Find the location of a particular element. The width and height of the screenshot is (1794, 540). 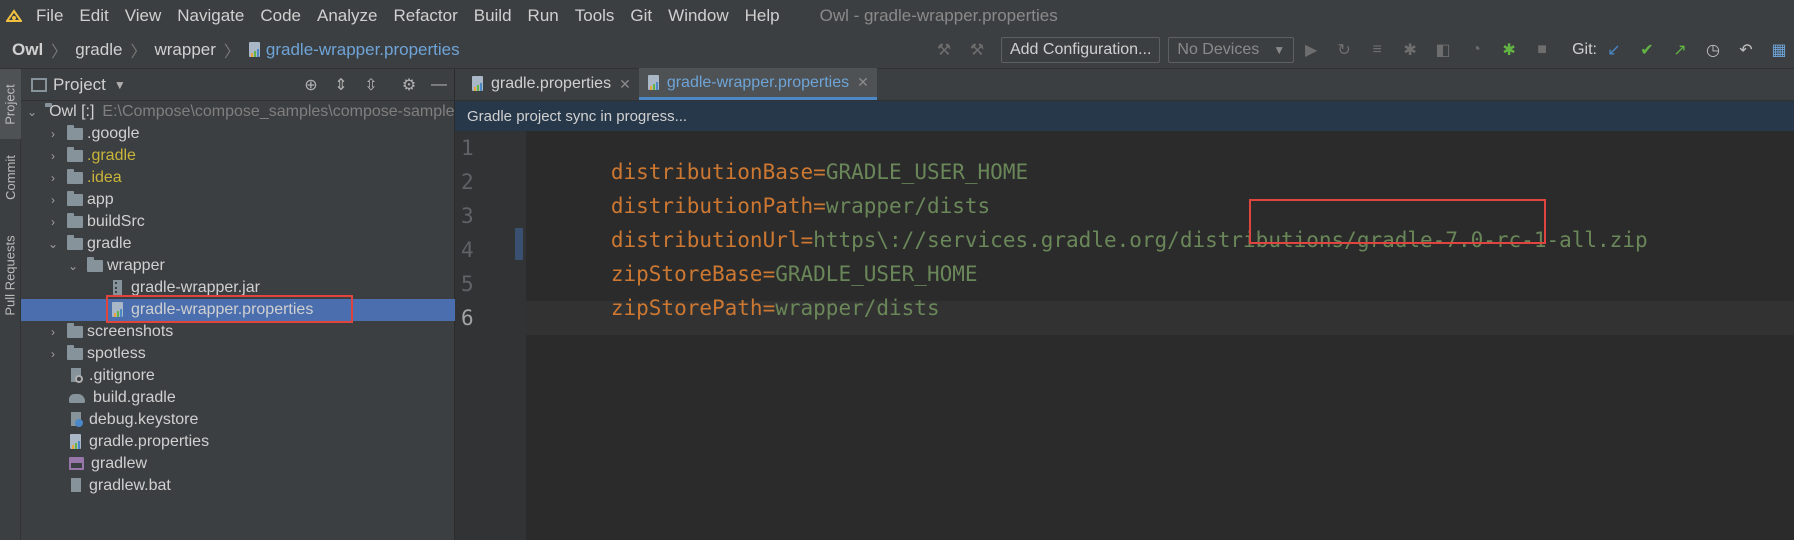

left-tool-stripe: Project Commit Pull Requests is located at coordinates (10, 304).